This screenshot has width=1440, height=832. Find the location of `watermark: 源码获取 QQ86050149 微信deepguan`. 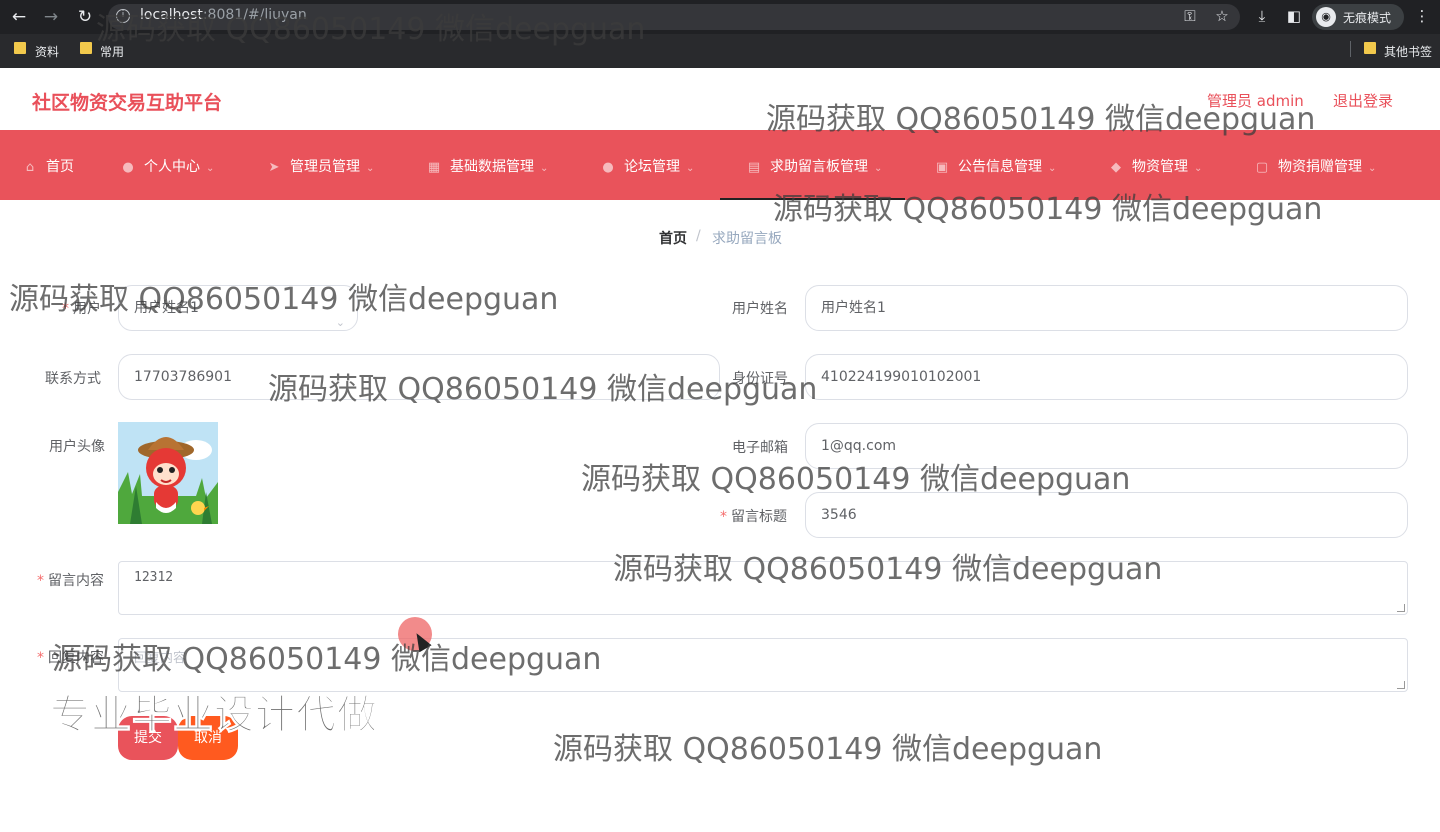

watermark: 源码获取 QQ86050149 微信deepguan is located at coordinates (828, 749).